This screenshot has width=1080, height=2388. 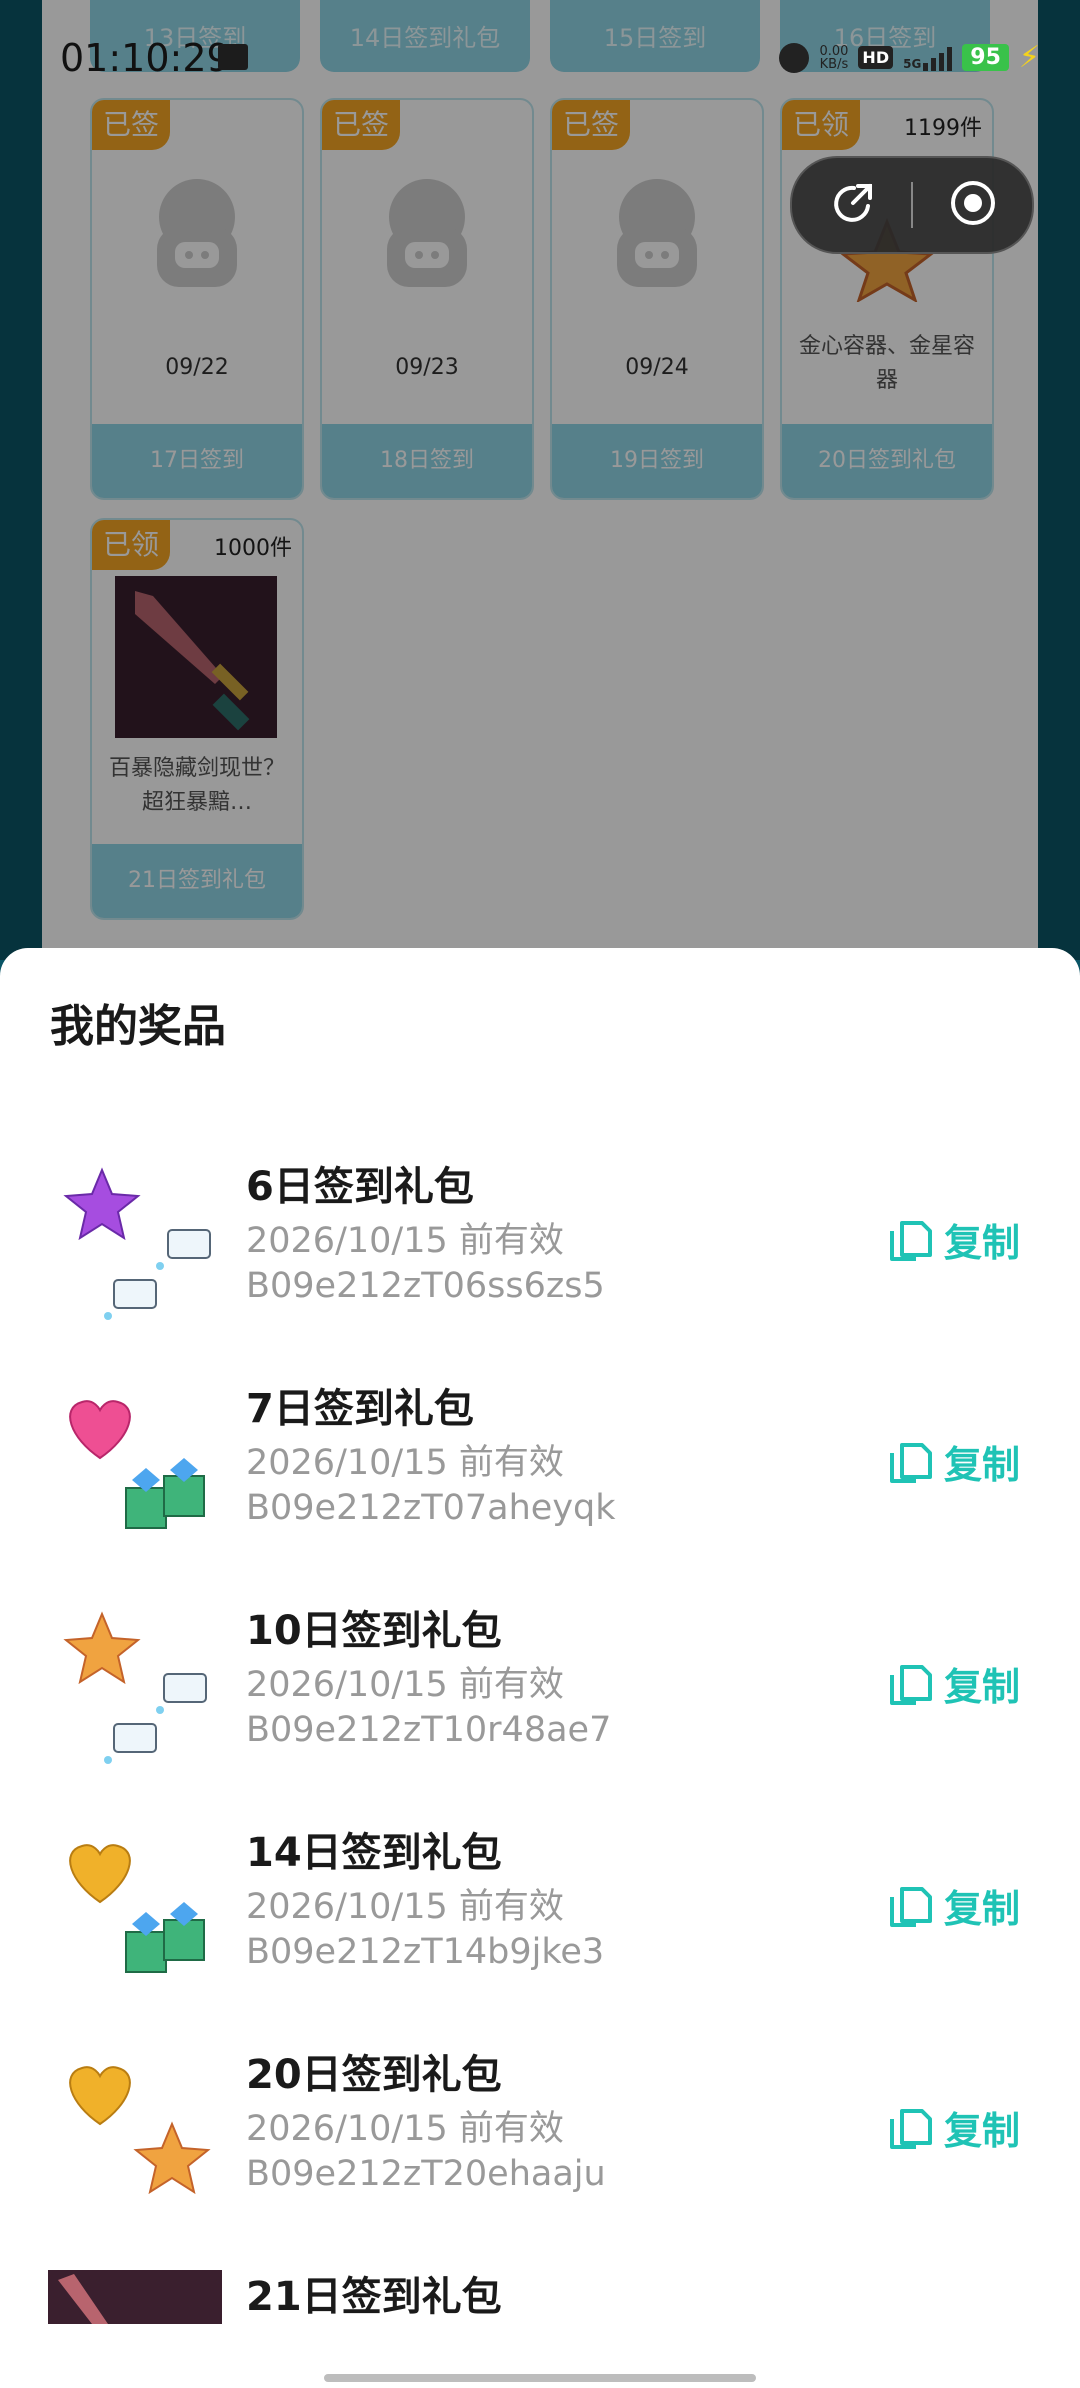 I want to click on capsule-divider, so click(x=912, y=205).